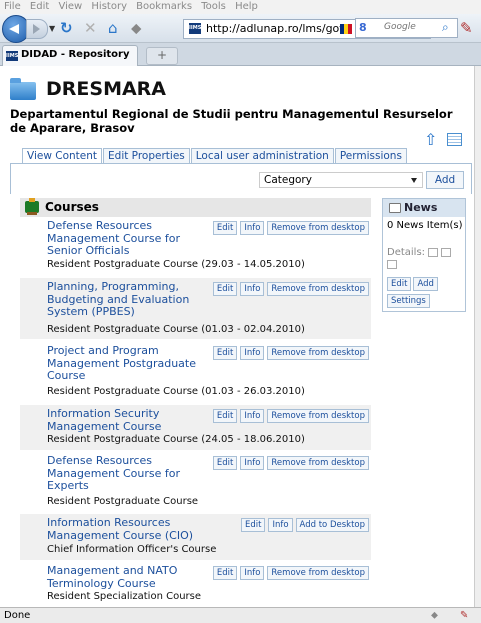 The width and height of the screenshot is (481, 623). I want to click on course-title-link: Information Security Management Course, so click(122, 420).